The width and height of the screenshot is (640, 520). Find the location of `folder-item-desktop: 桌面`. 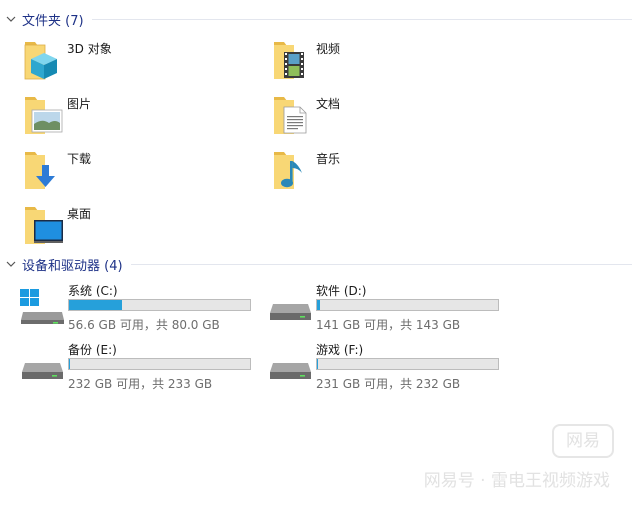

folder-item-desktop: 桌面 is located at coordinates (132, 227).